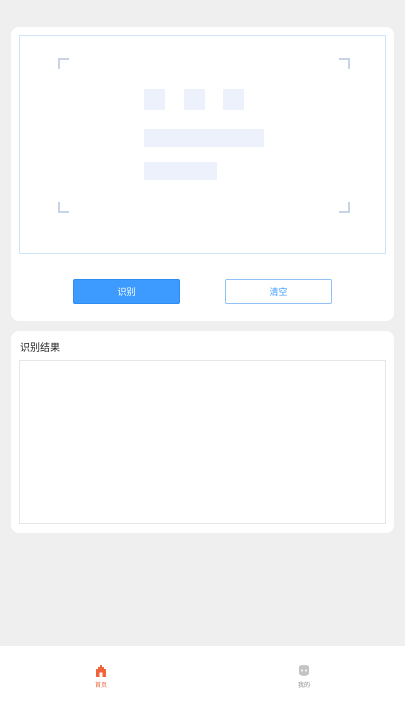 This screenshot has width=405, height=720. Describe the element at coordinates (303, 685) in the screenshot. I see `tab-mine-label: 我的` at that location.